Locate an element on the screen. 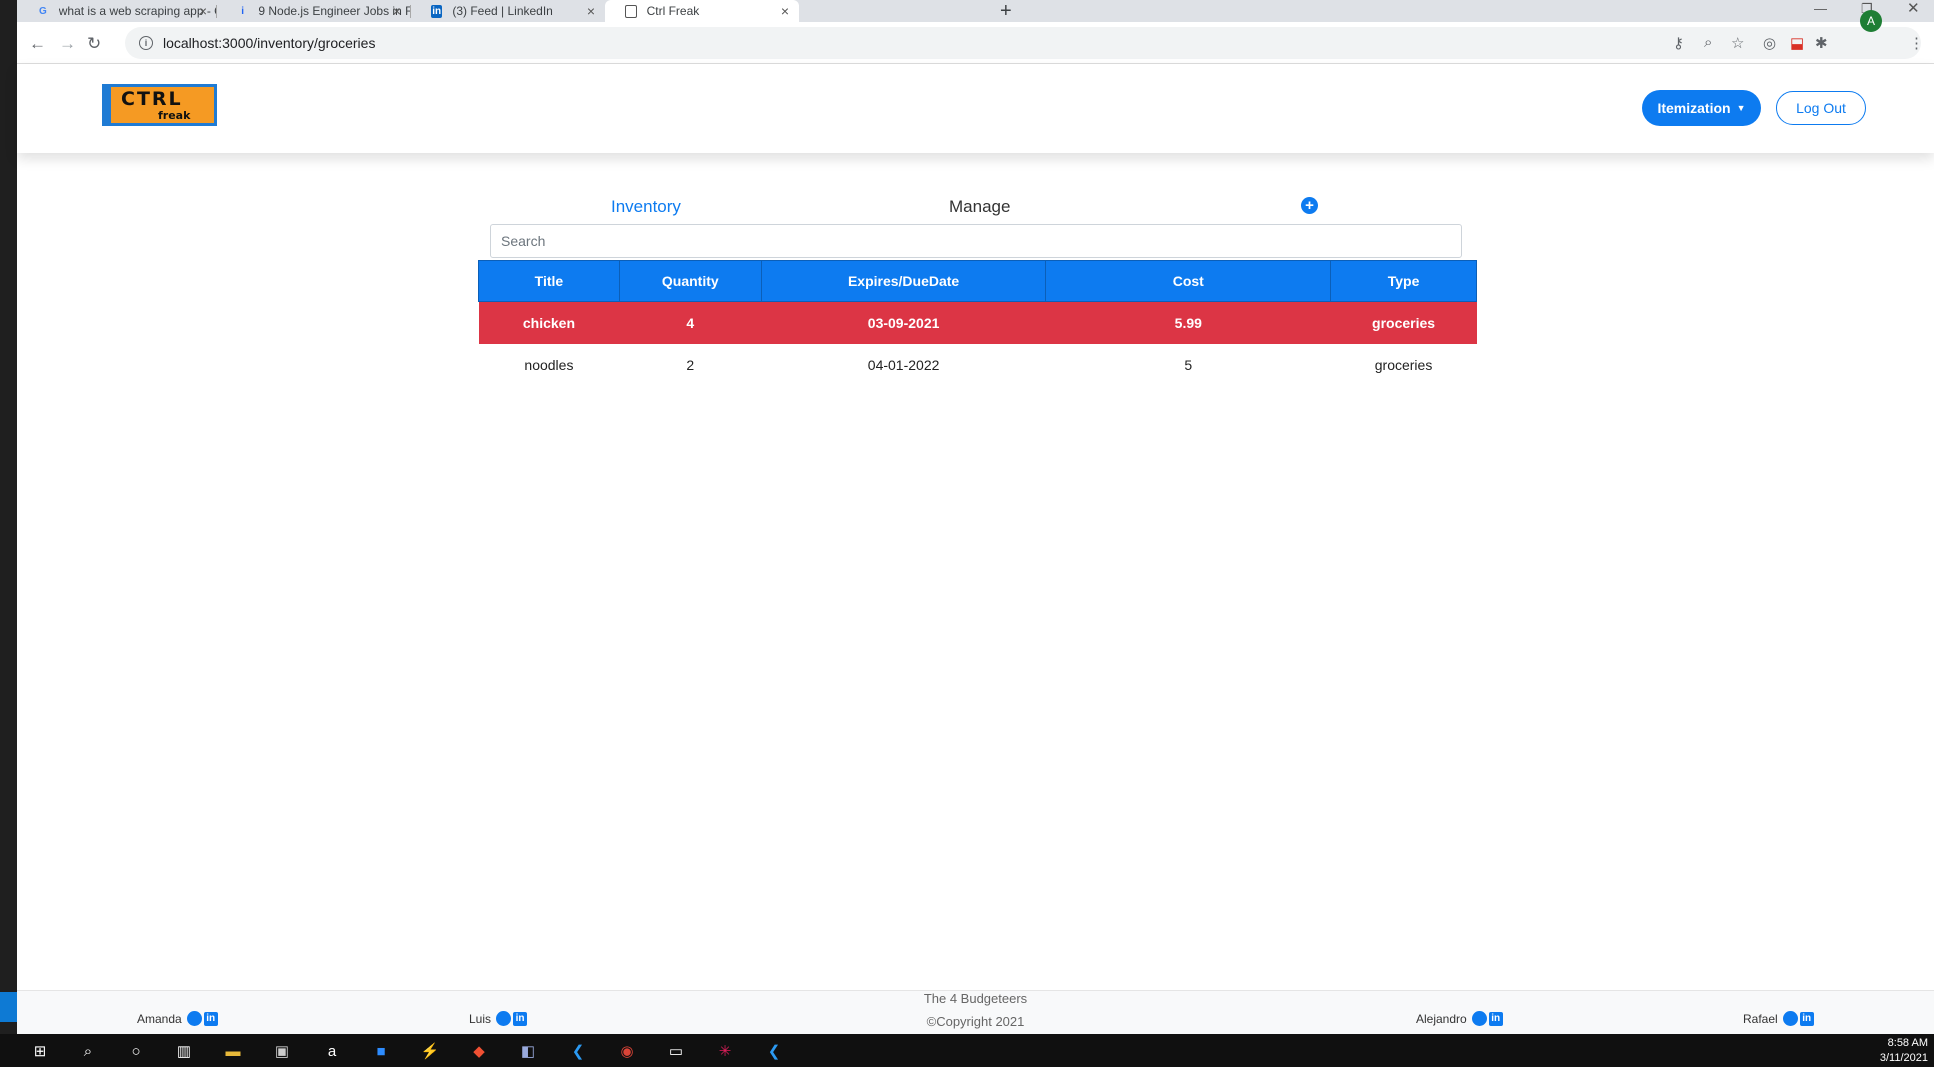 This screenshot has width=1934, height=1067. windows-start-icon: ⊞ is located at coordinates (40, 1051).